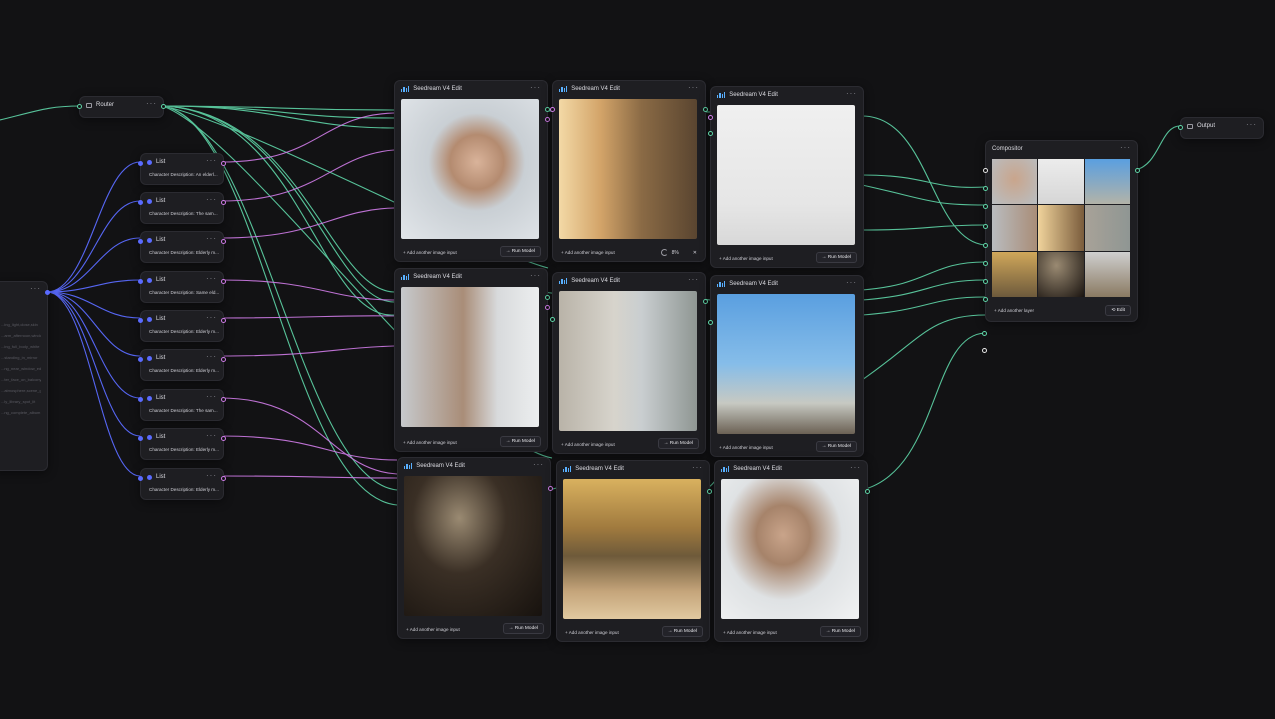  Describe the element at coordinates (1180, 127) in the screenshot. I see `output-input-port` at that location.